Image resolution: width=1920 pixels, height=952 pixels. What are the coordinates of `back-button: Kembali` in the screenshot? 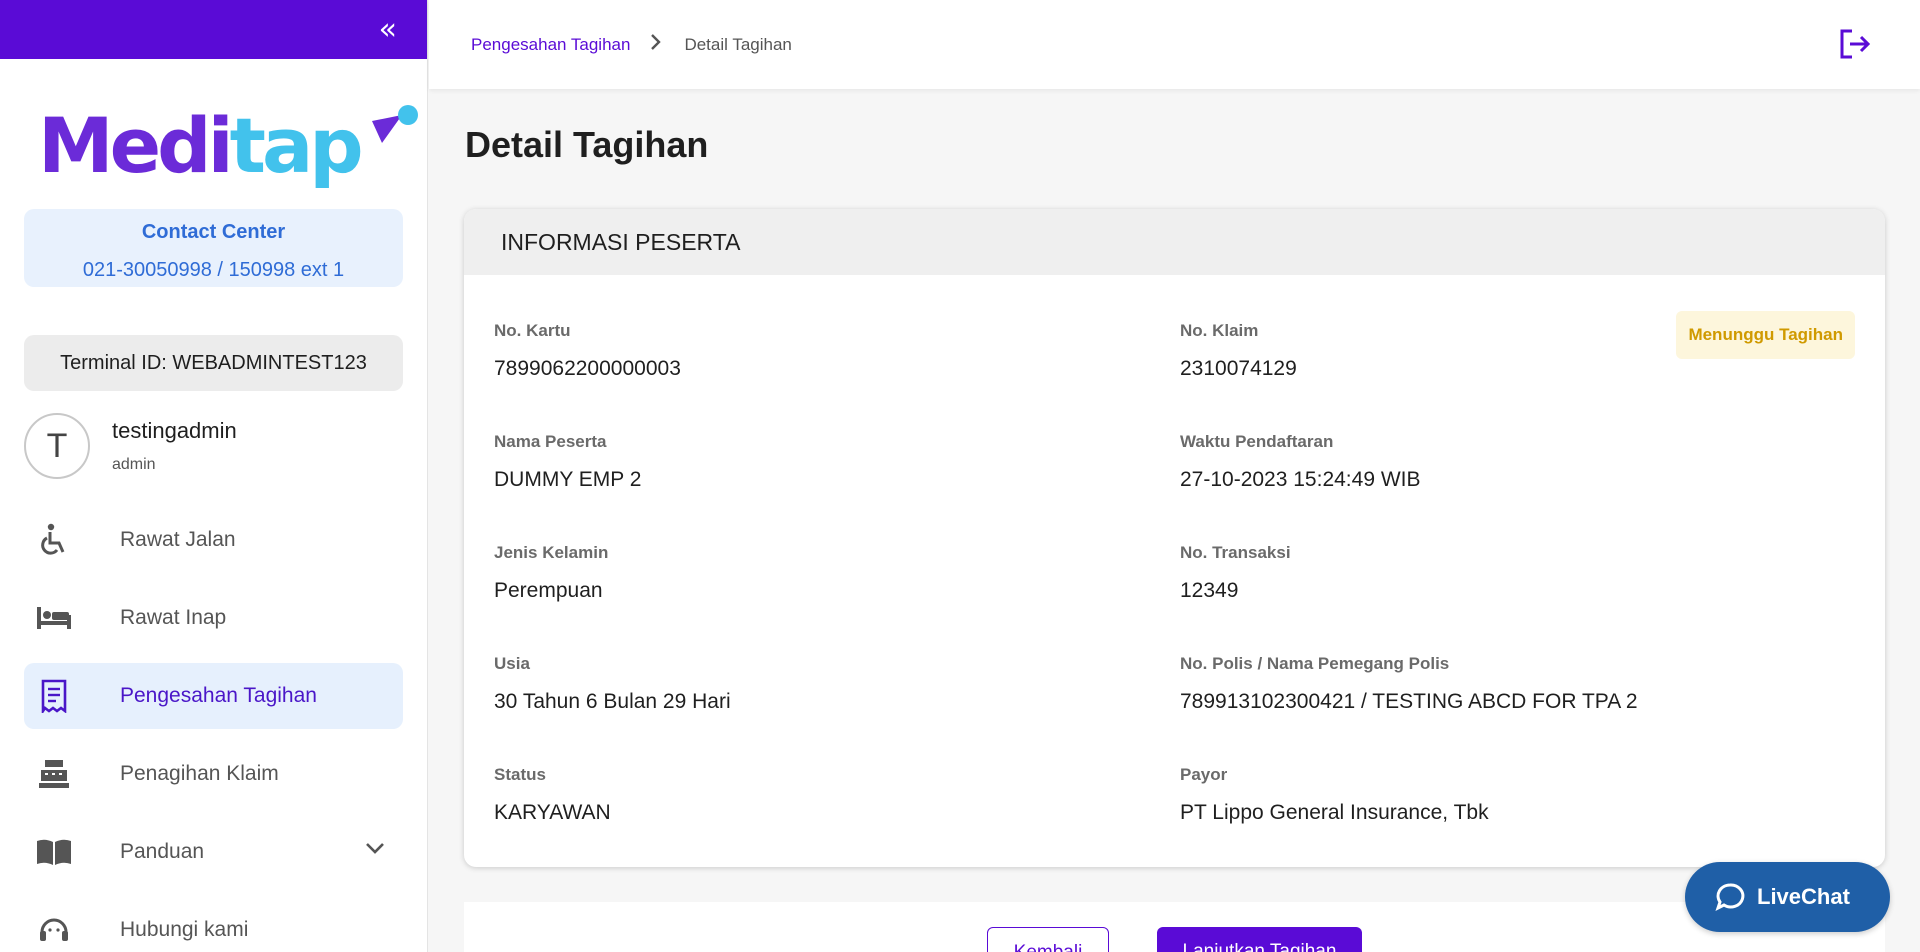 It's located at (1048, 939).